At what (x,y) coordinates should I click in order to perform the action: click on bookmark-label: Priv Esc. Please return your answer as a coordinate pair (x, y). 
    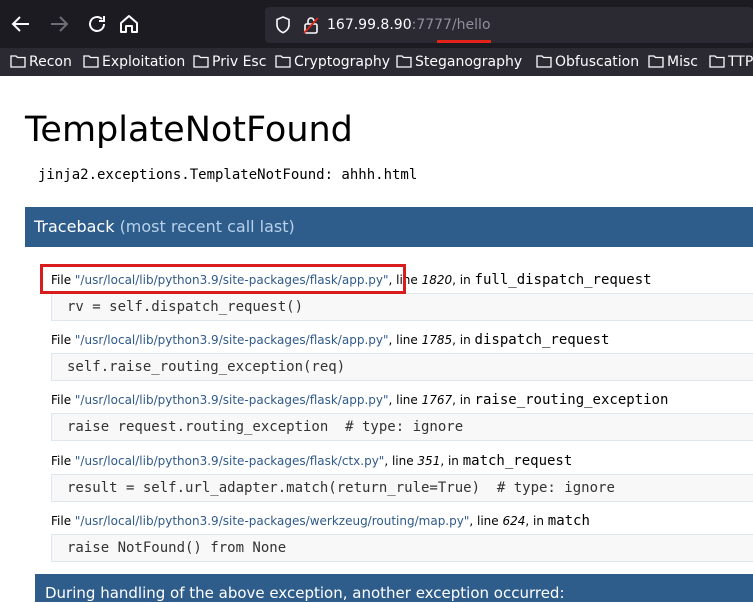
    Looking at the image, I should click on (239, 62).